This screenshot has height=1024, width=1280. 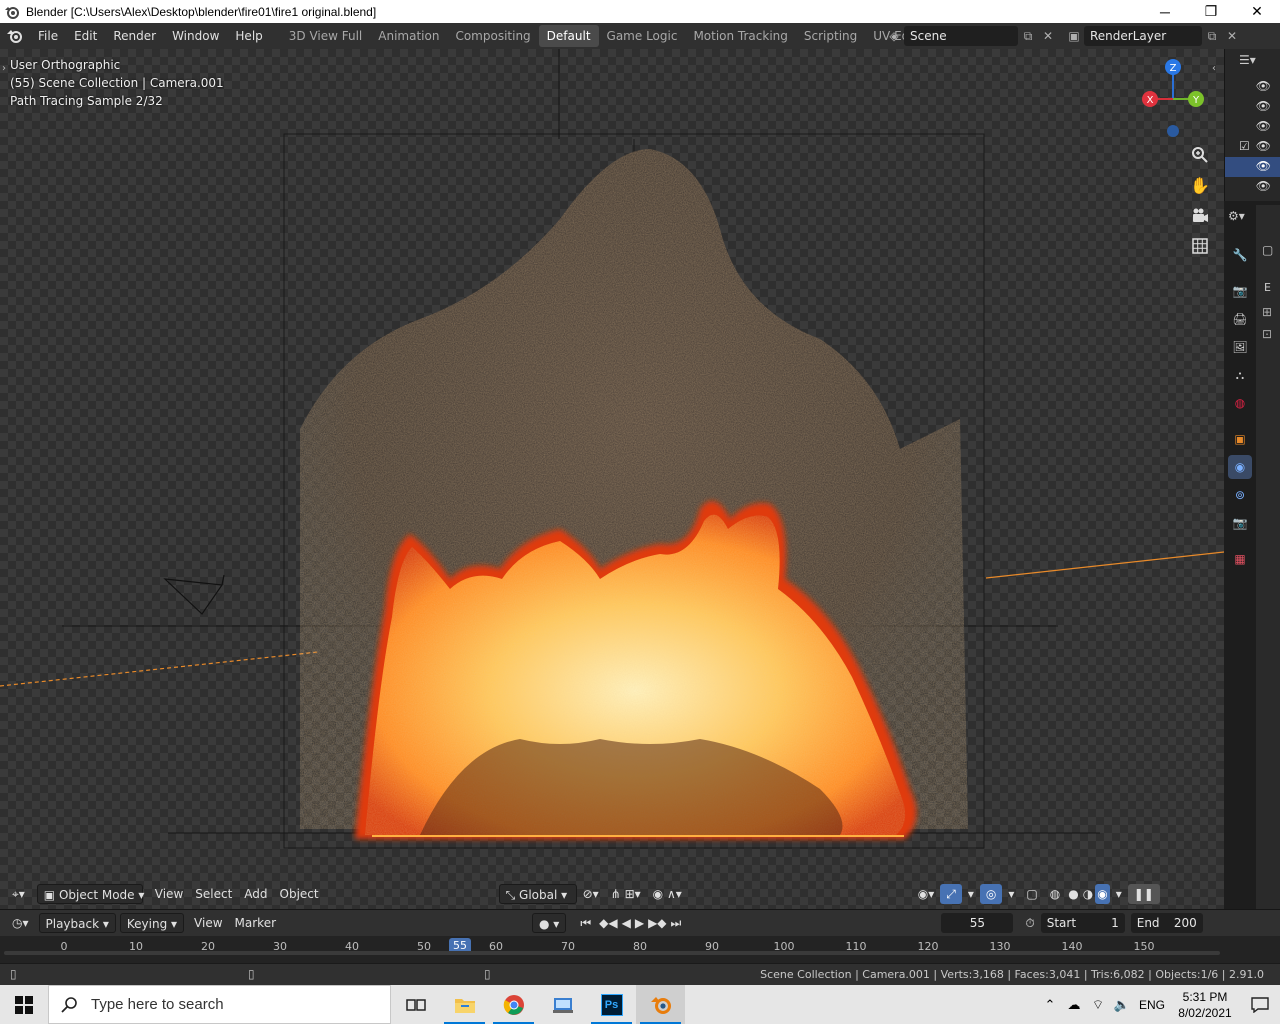 I want to click on shading-wire-icon: ◍, so click(x=1055, y=894).